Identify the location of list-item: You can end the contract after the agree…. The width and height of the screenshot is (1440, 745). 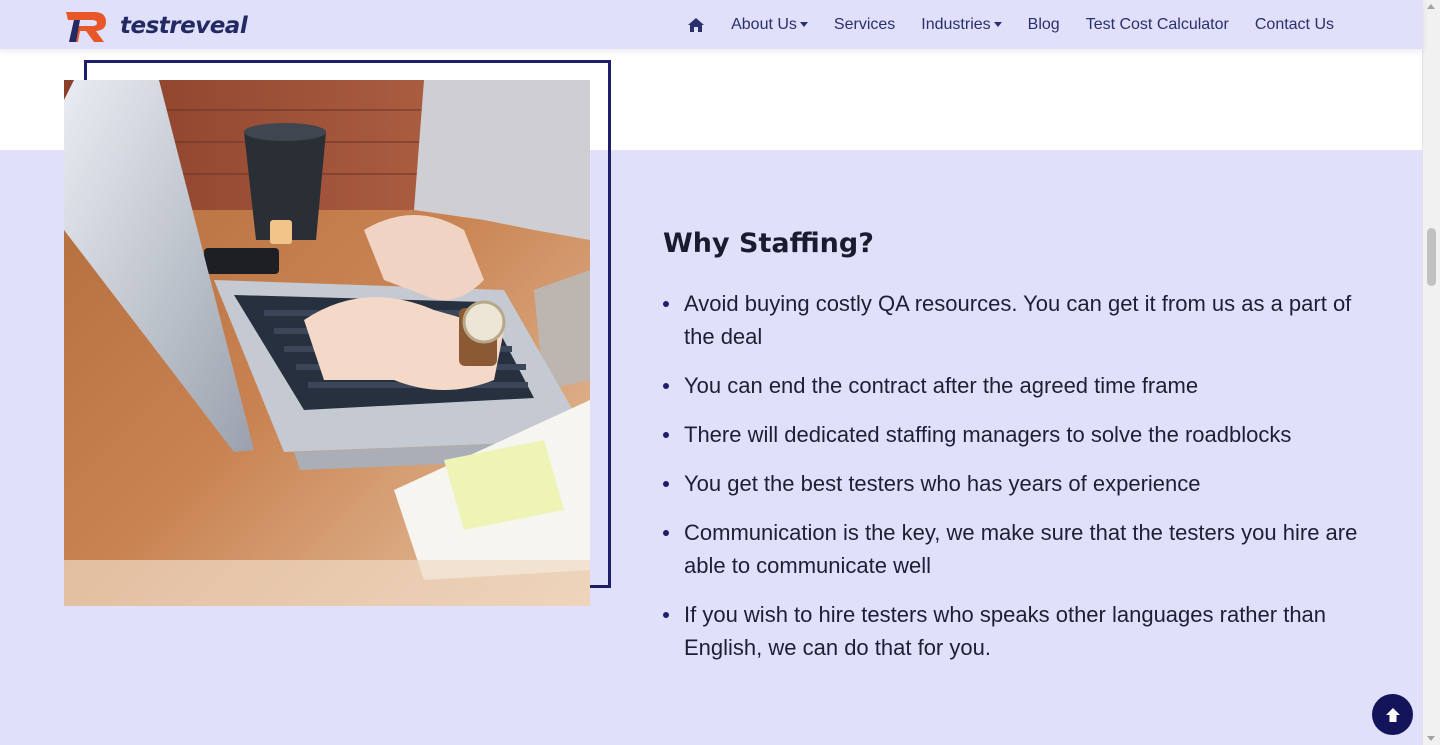
(1018, 385).